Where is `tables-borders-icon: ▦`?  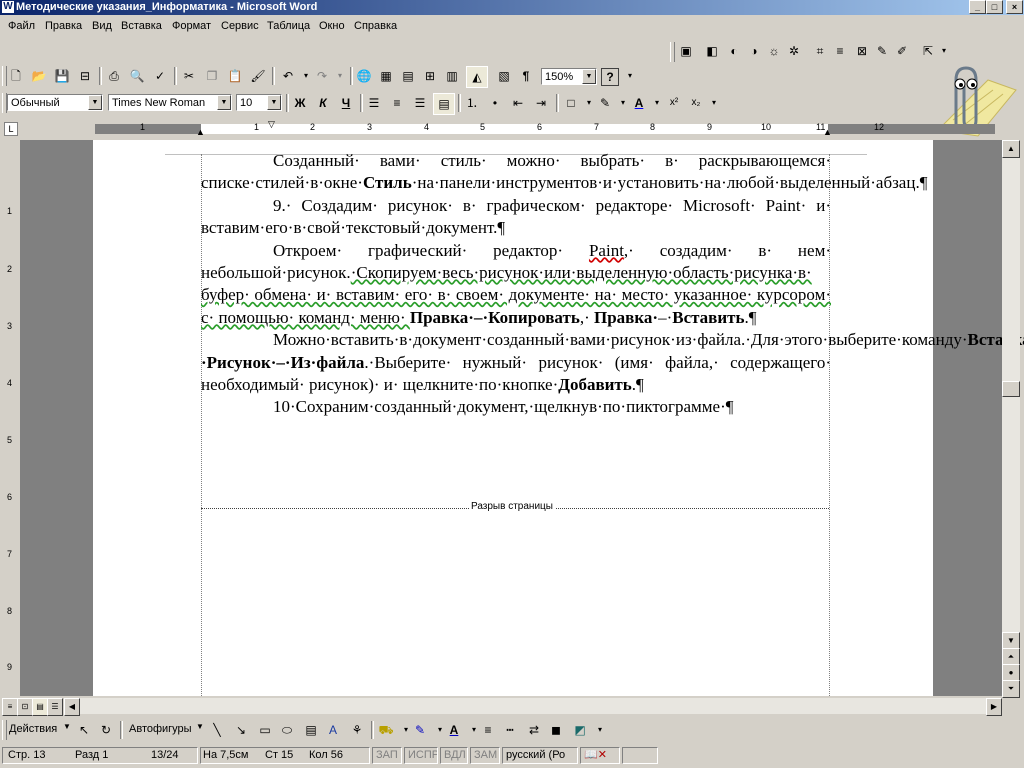 tables-borders-icon: ▦ is located at coordinates (386, 76).